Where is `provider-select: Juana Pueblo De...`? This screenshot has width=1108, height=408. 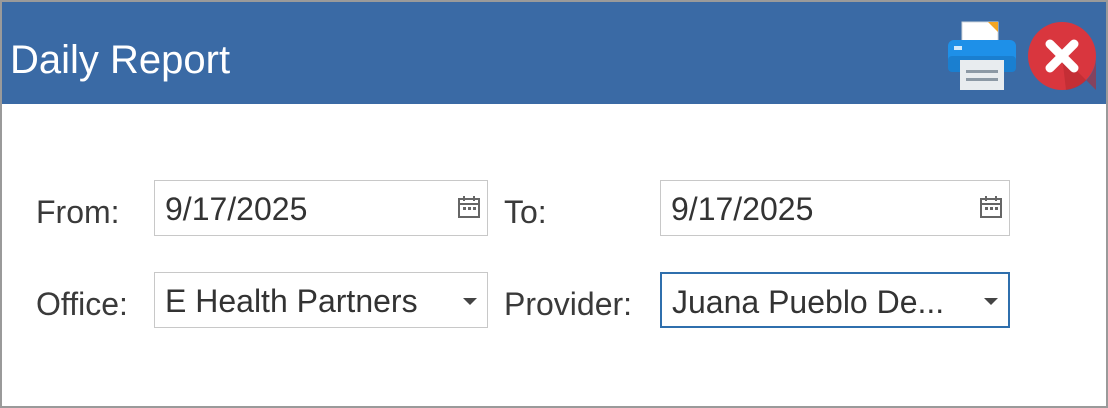
provider-select: Juana Pueblo De... is located at coordinates (835, 300).